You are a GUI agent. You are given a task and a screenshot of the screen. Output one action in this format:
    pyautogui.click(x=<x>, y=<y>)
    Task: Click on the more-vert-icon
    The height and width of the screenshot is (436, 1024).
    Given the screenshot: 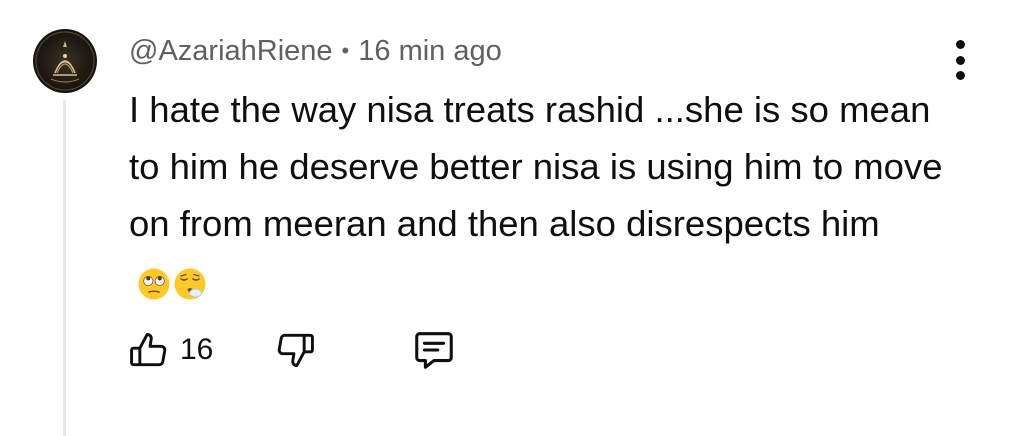 What is the action you would take?
    pyautogui.click(x=960, y=60)
    